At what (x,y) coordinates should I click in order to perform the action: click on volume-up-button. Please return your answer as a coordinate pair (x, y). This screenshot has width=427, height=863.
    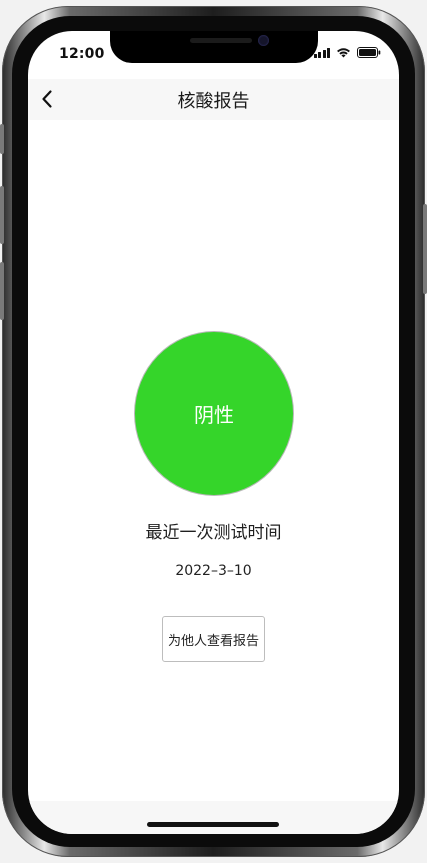
    Looking at the image, I should click on (2, 215).